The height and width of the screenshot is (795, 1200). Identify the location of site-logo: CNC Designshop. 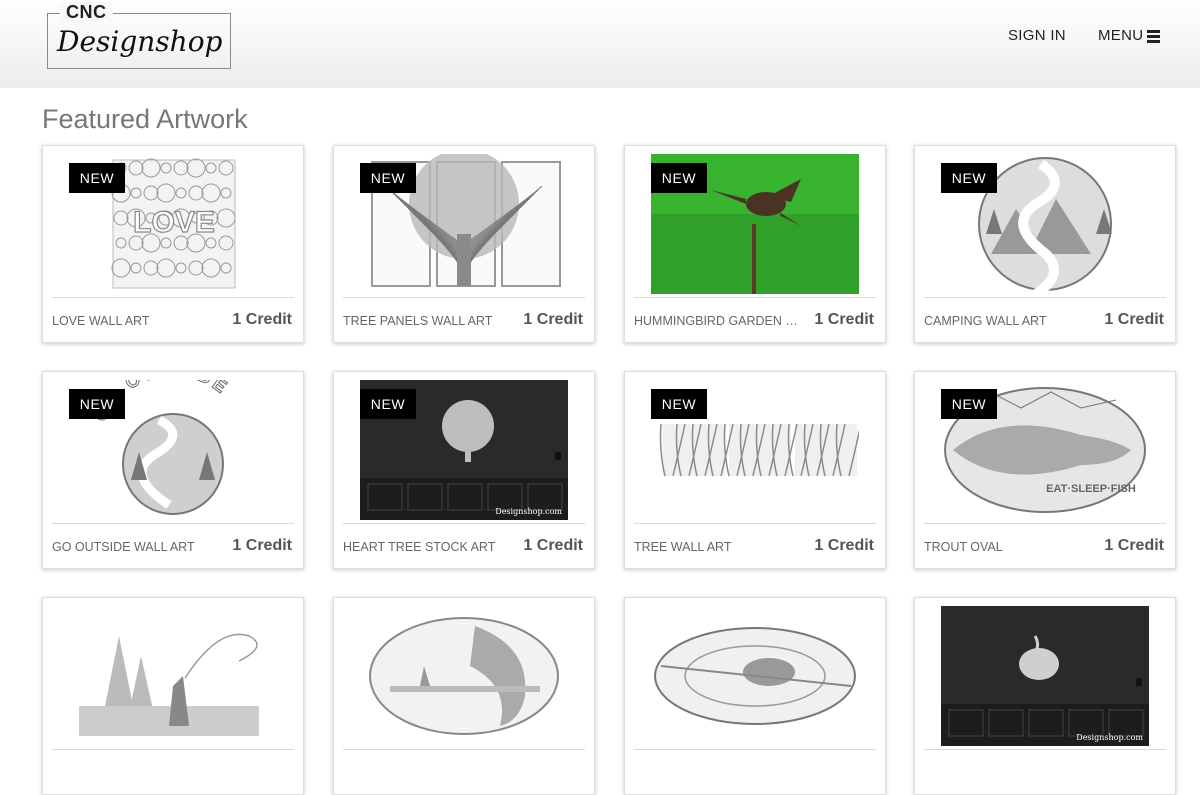
(139, 35).